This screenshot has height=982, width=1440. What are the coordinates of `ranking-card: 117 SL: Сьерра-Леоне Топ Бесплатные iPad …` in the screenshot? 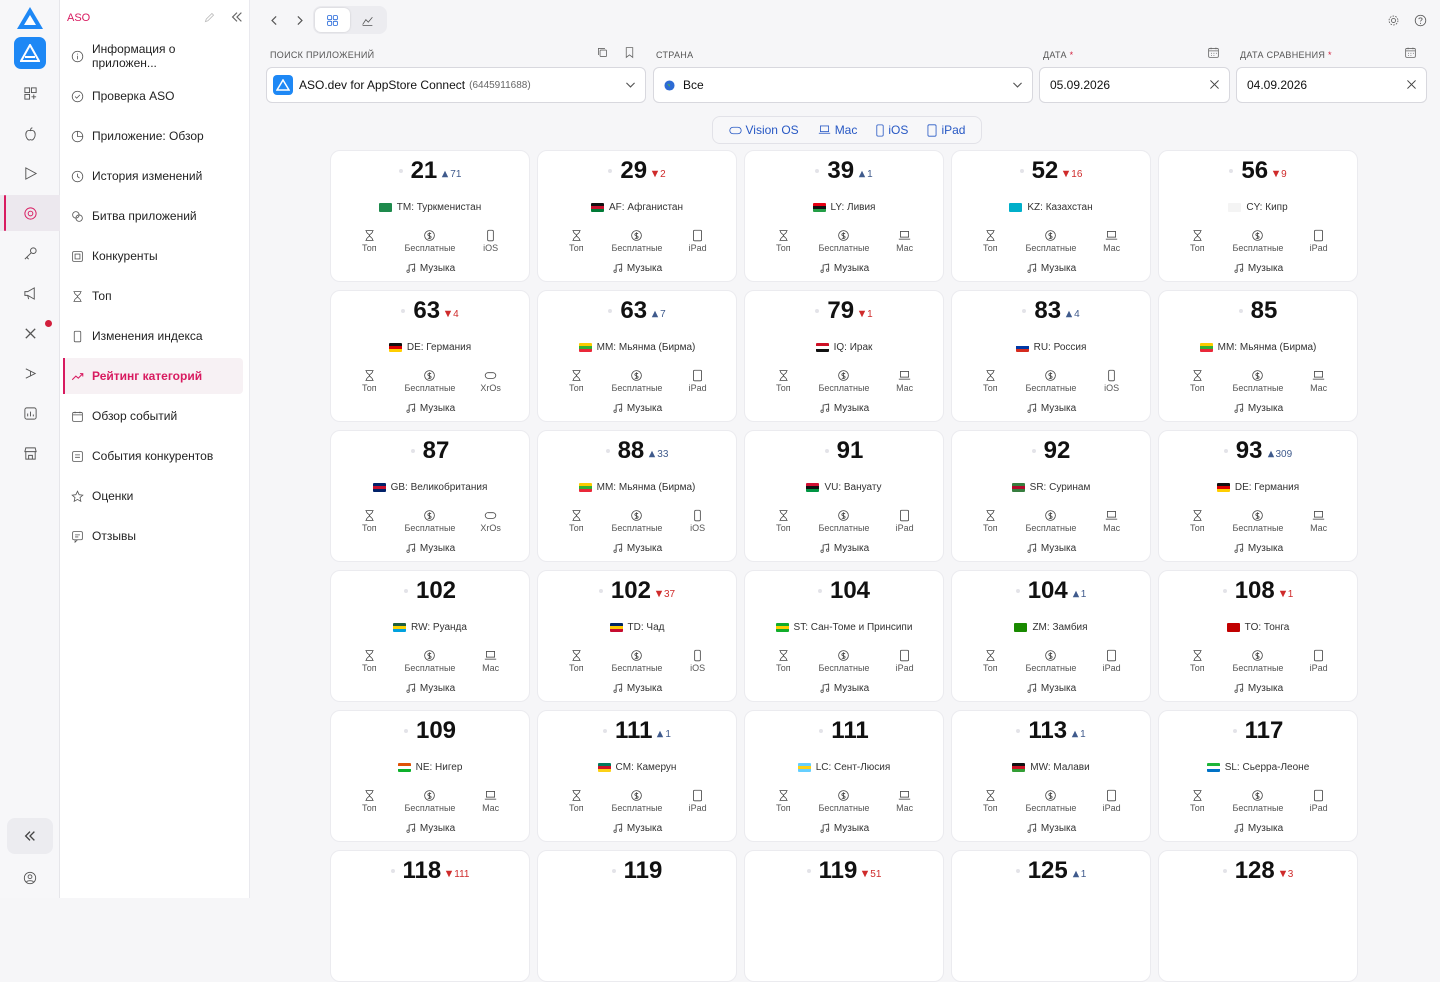 It's located at (1258, 776).